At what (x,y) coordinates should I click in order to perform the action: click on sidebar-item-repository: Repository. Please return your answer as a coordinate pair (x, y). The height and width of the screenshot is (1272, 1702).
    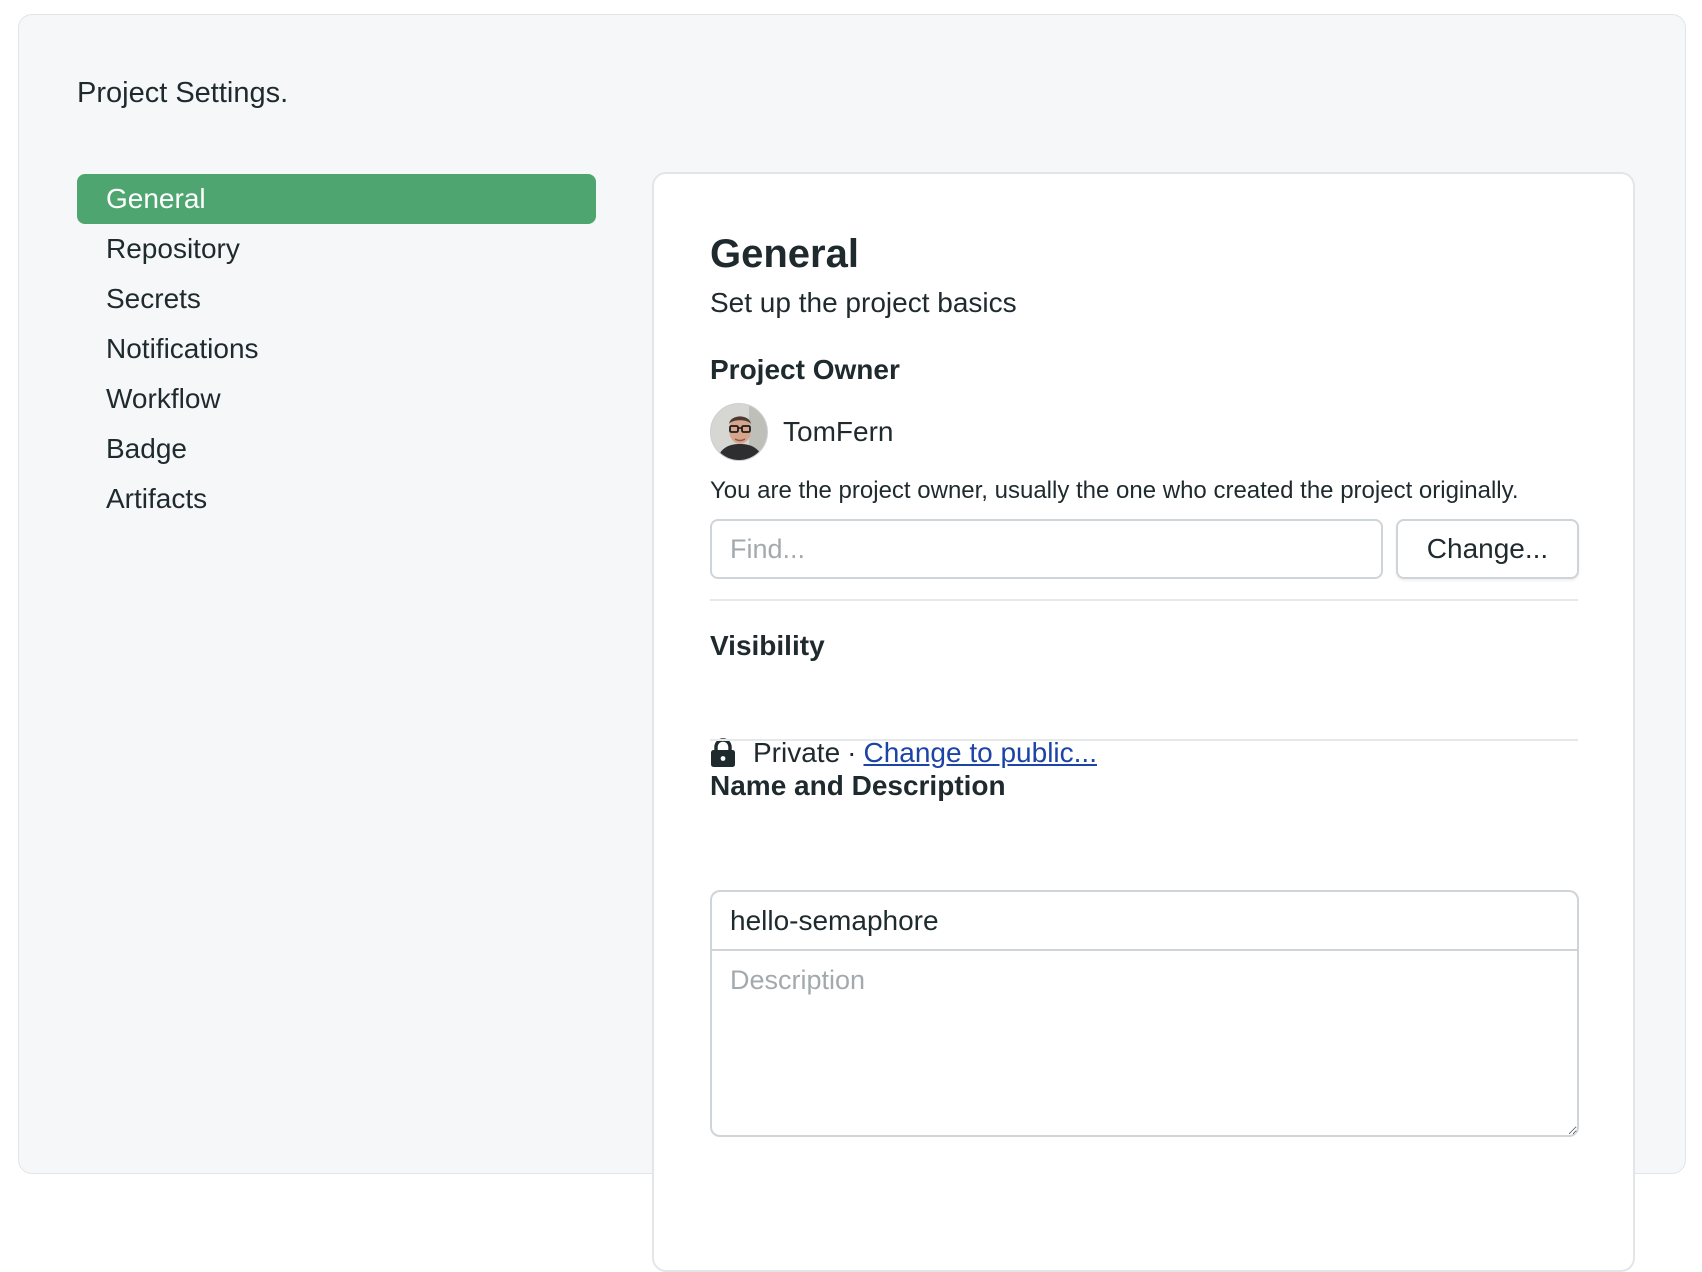
    Looking at the image, I should click on (336, 249).